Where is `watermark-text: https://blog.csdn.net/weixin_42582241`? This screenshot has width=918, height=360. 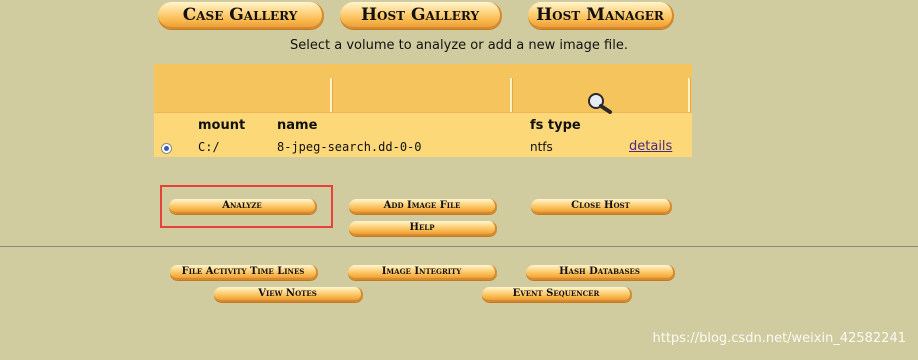
watermark-text: https://blog.csdn.net/weixin_42582241 is located at coordinates (779, 338).